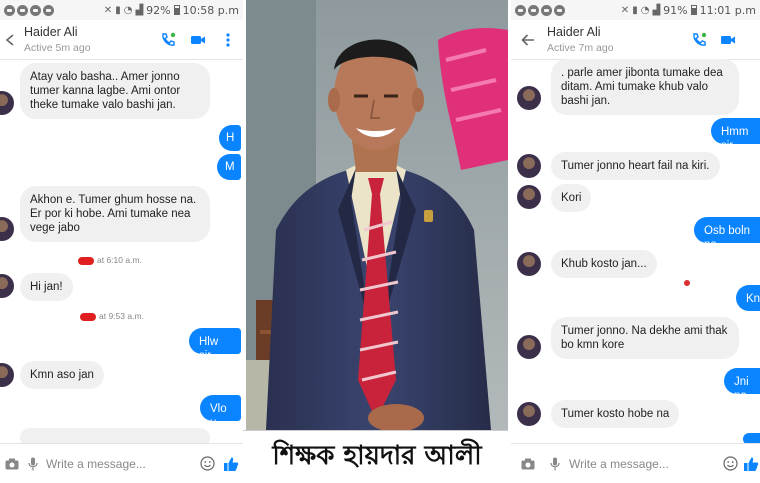  I want to click on timestamp: at 6:10 a.m., so click(110, 260).